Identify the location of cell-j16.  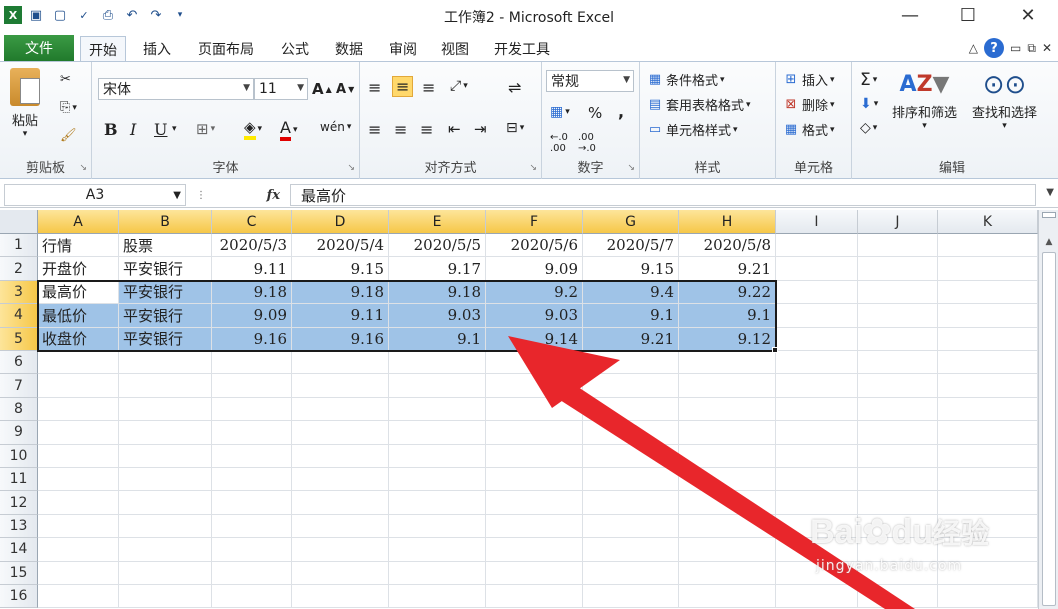
(898, 597).